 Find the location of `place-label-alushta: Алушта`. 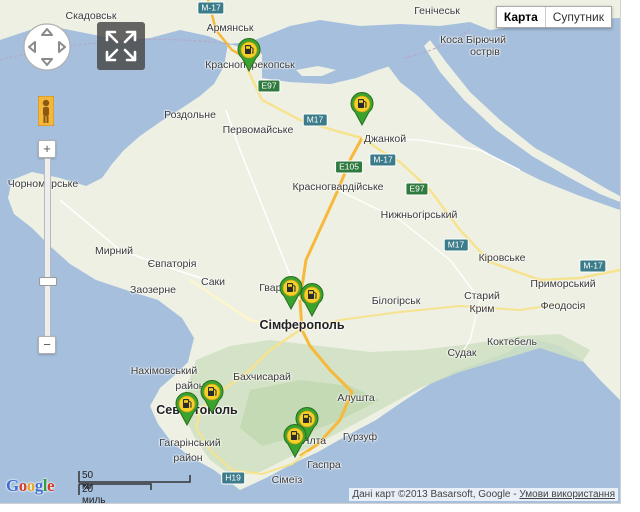

place-label-alushta: Алушта is located at coordinates (356, 398).